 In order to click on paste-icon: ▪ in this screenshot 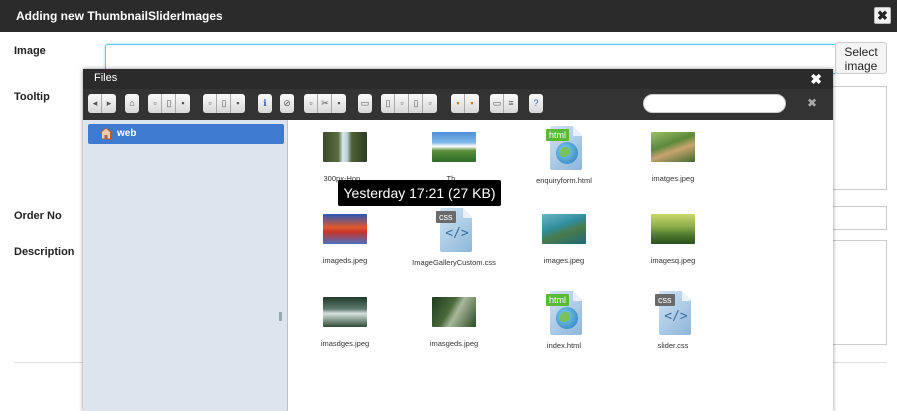, I will do `click(339, 103)`.